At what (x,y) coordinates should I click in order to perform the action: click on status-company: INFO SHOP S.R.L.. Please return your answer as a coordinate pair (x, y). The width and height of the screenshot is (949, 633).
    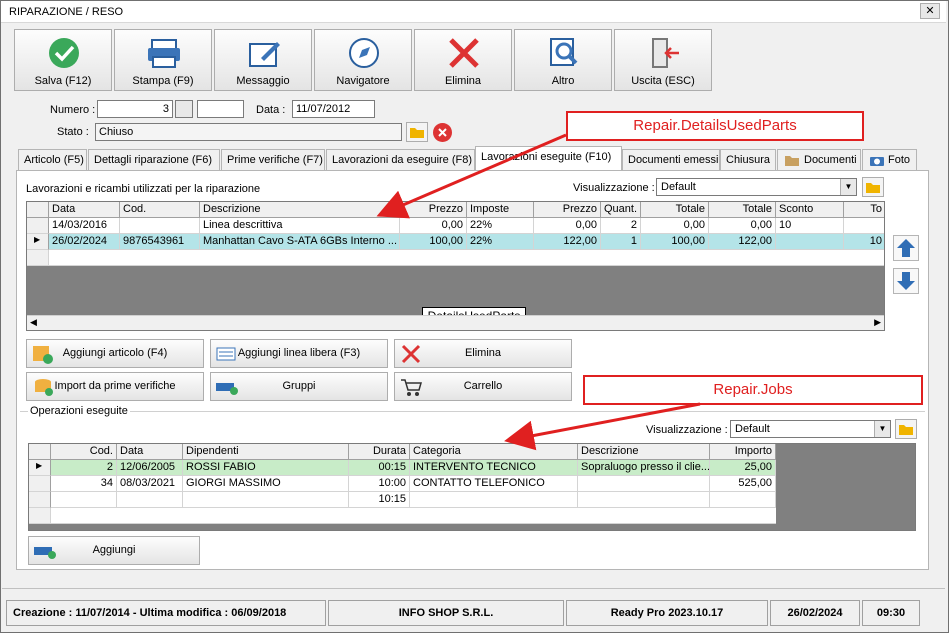
    Looking at the image, I should click on (446, 613).